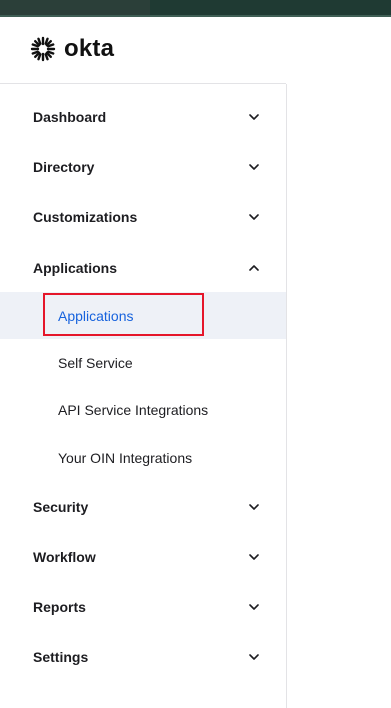 This screenshot has height=708, width=391. I want to click on sidebar-item-label: Reports, so click(59, 607).